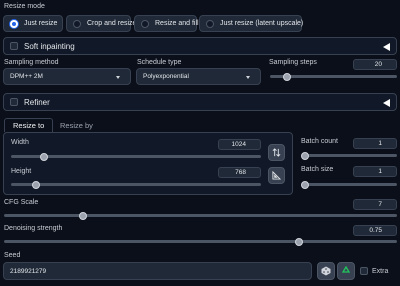 The image size is (400, 286). I want to click on radio-just-resize: Just resize, so click(33, 23).